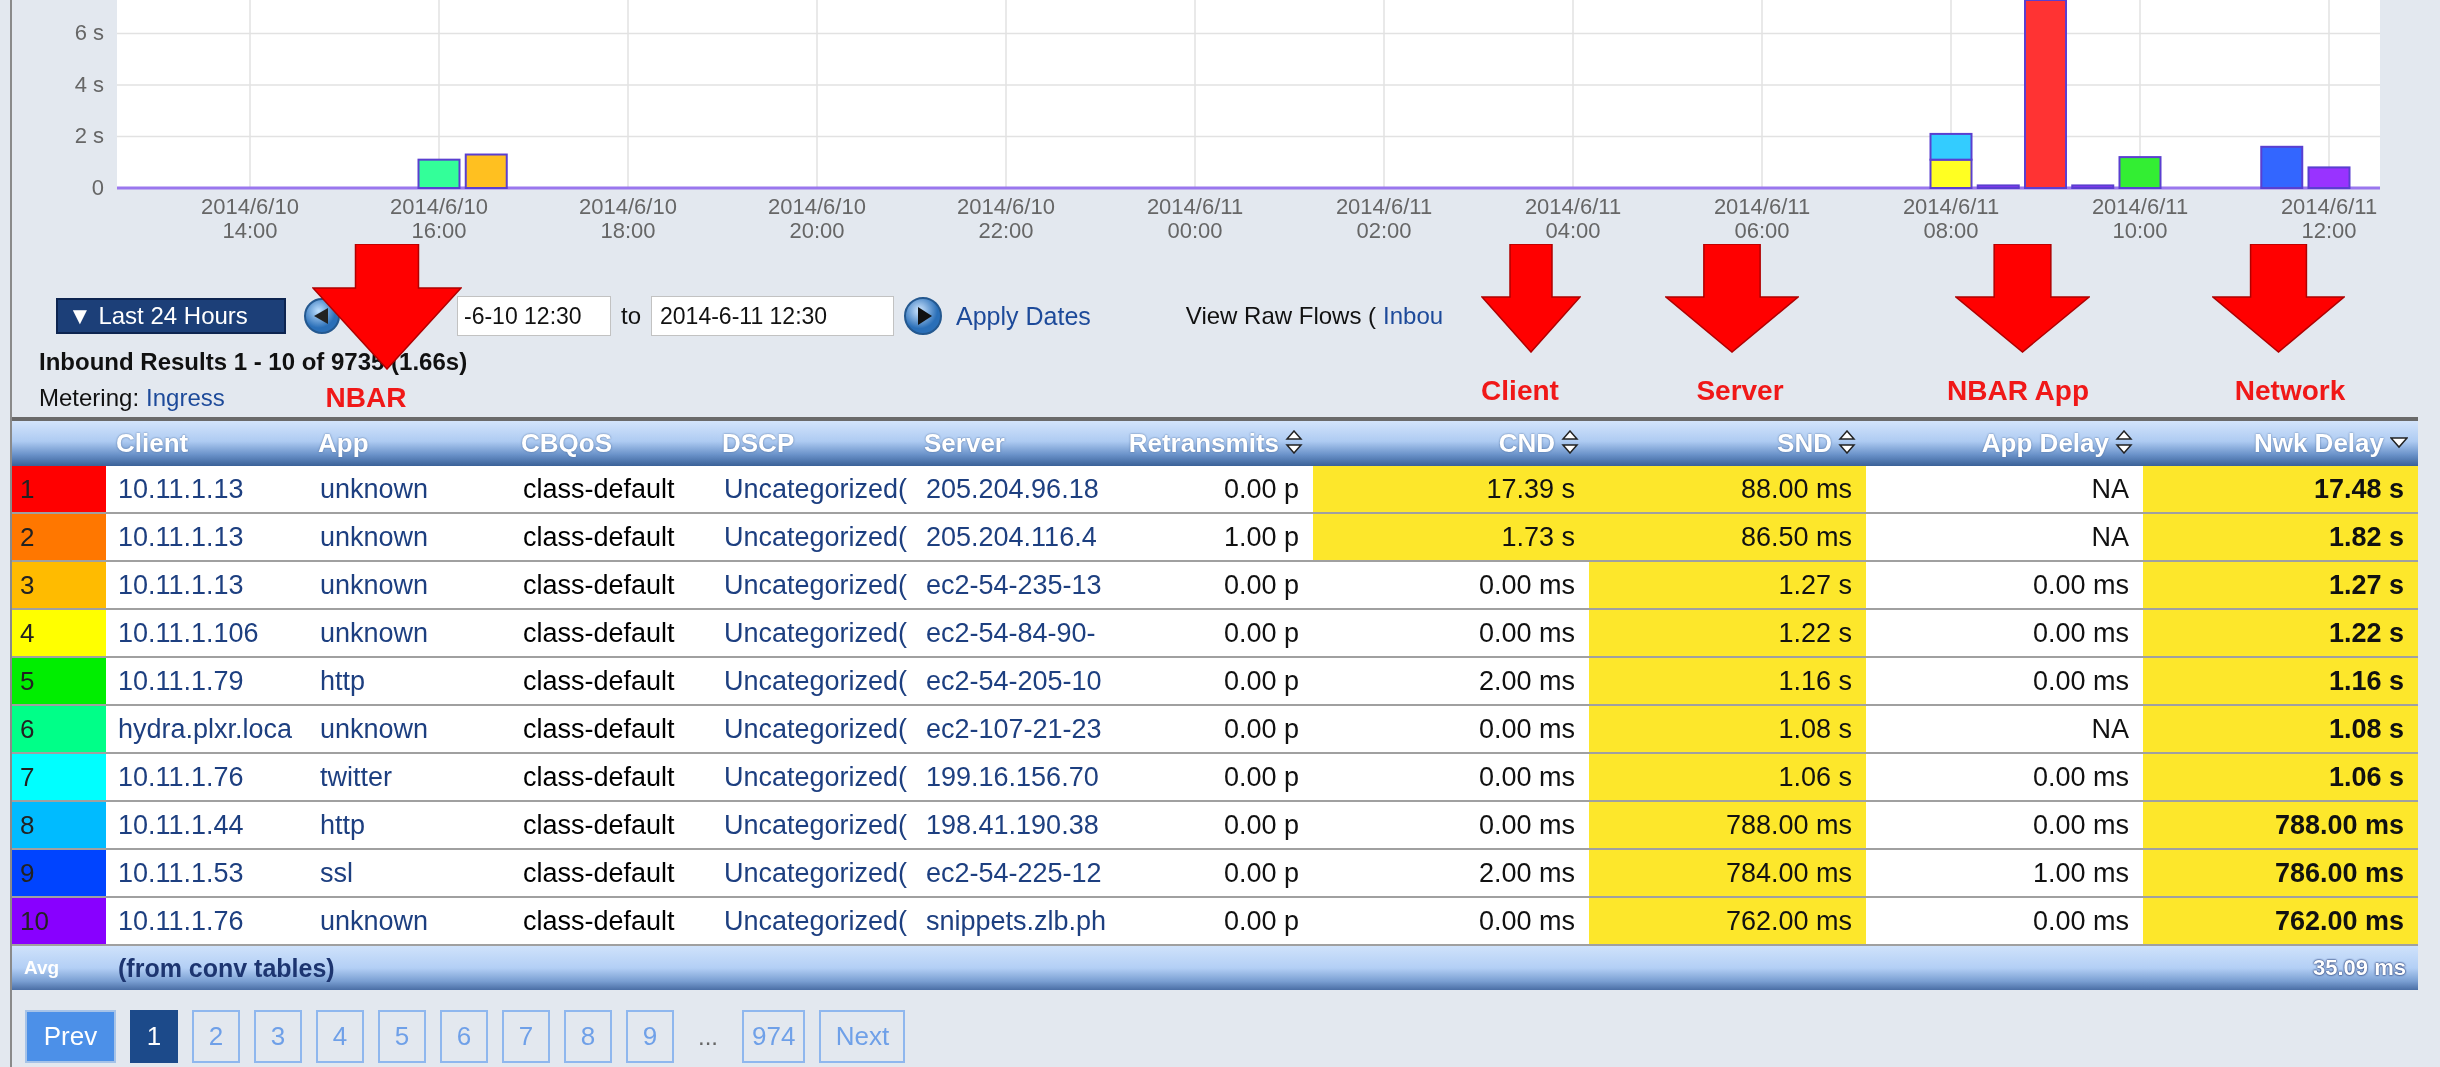 The image size is (2440, 1067). What do you see at coordinates (154, 1036) in the screenshot?
I see `page-button: 1` at bounding box center [154, 1036].